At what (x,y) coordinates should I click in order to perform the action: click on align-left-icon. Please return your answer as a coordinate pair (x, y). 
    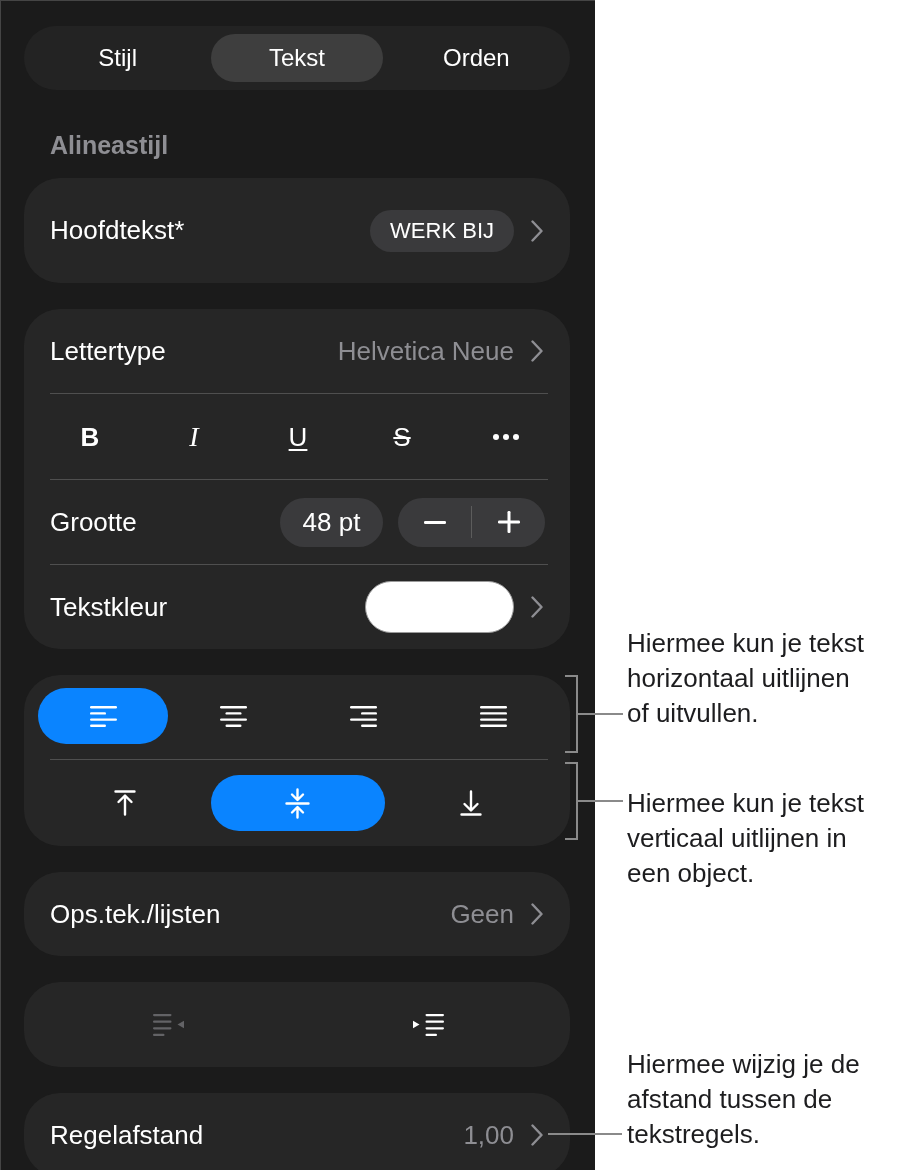
    Looking at the image, I should click on (103, 716).